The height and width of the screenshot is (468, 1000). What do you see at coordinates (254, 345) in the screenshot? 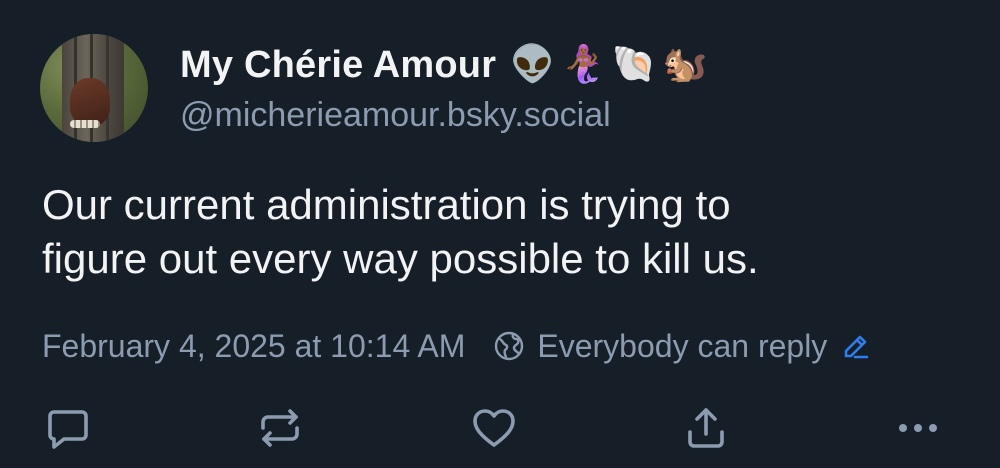
I see `post-timestamp: February 4, 2025 at 10:14 AM` at bounding box center [254, 345].